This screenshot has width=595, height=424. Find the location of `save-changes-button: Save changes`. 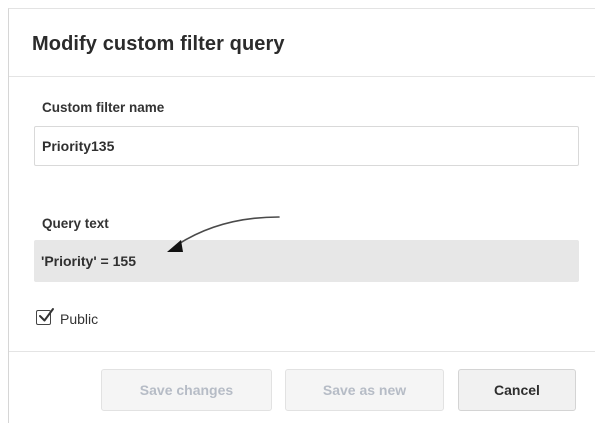

save-changes-button: Save changes is located at coordinates (186, 390).